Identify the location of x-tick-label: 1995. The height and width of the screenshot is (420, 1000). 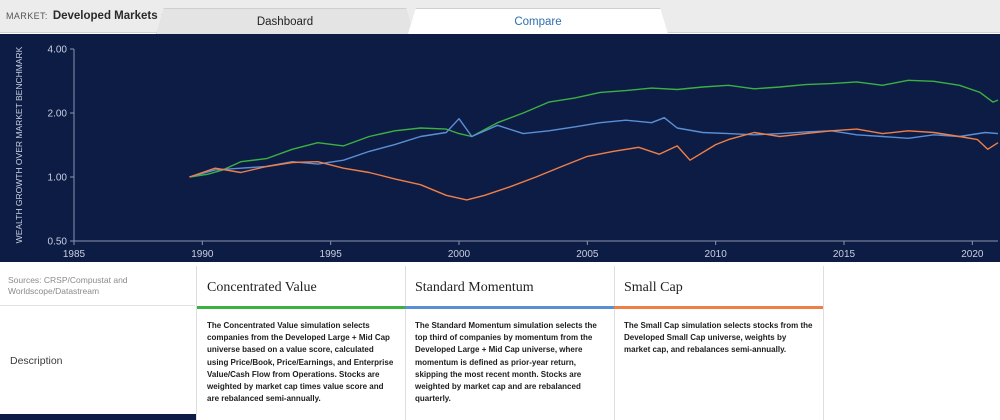
(331, 254).